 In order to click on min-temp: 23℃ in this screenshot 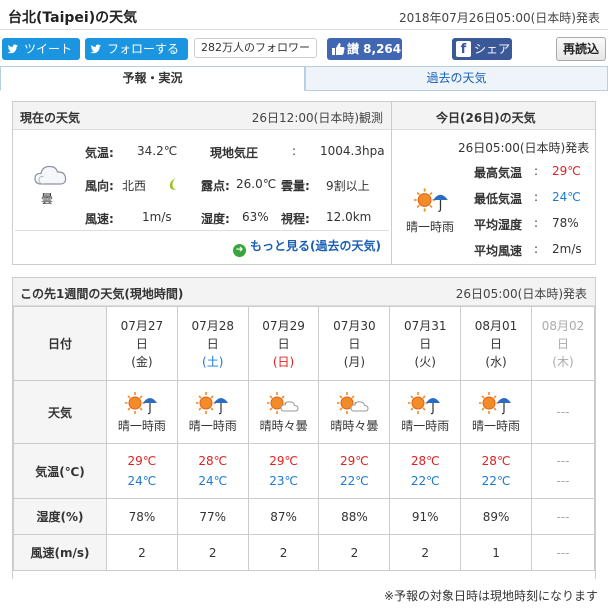, I will do `click(283, 481)`.